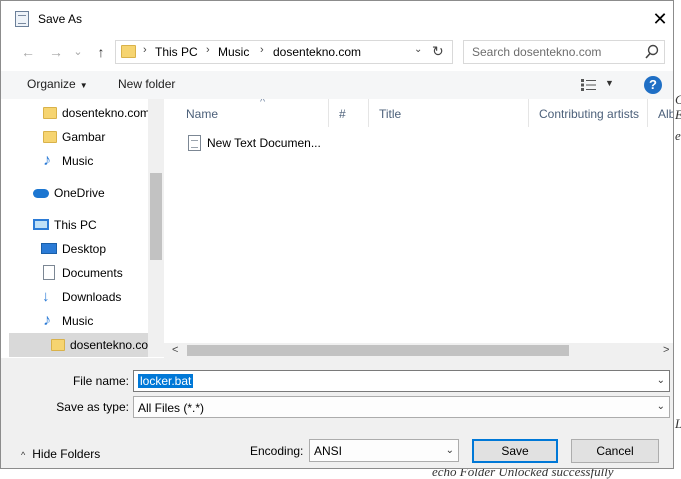 Image resolution: width=681 pixels, height=479 pixels. Describe the element at coordinates (390, 114) in the screenshot. I see `column-label: Title` at that location.